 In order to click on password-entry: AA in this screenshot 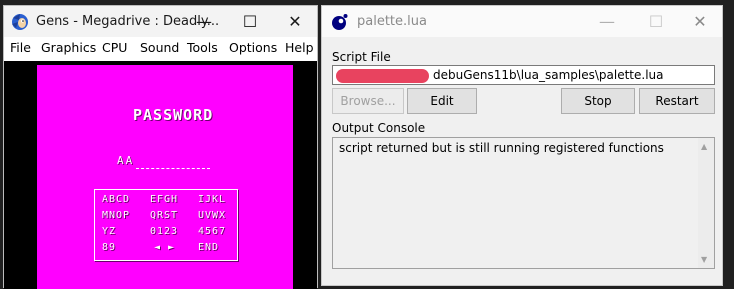, I will do `click(126, 160)`.